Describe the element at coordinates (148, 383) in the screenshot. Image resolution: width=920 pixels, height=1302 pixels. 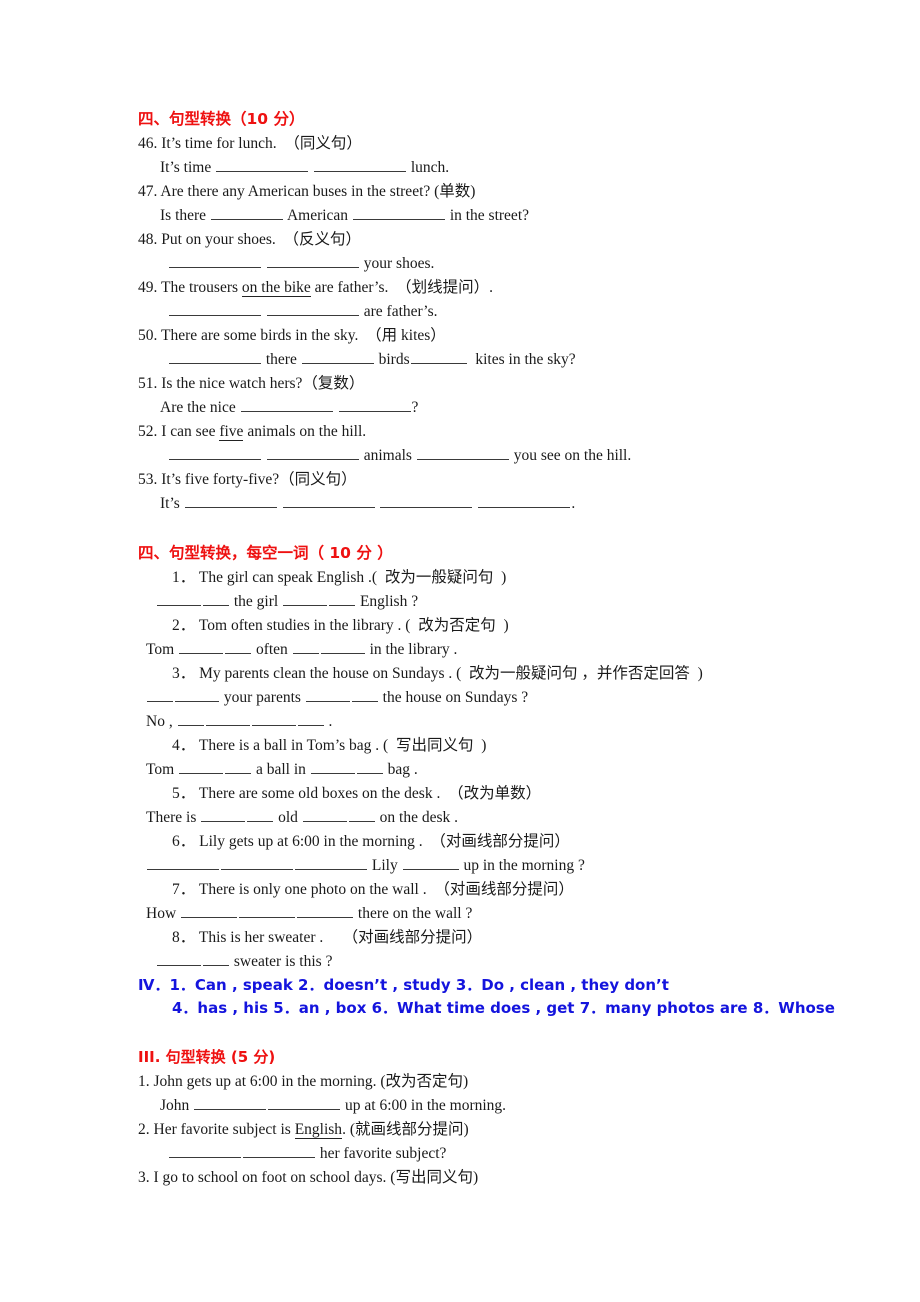
I see `question-51-number: 51.` at that location.